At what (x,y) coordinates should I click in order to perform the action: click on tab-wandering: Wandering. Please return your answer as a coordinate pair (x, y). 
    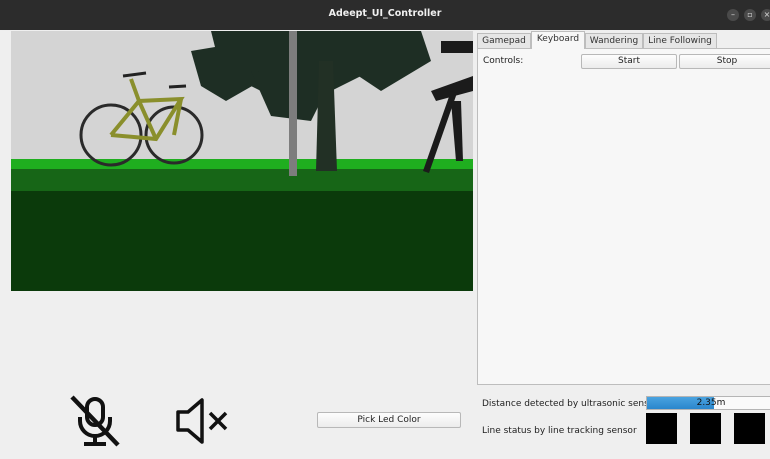
    Looking at the image, I should click on (614, 40).